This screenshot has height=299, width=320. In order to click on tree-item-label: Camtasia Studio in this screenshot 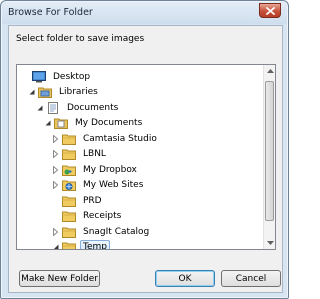, I will do `click(120, 138)`.